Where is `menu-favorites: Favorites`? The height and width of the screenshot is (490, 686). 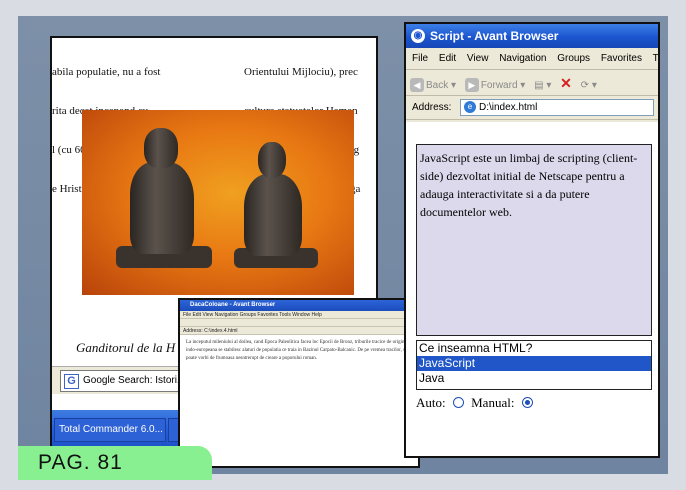
menu-favorites: Favorites is located at coordinates (621, 58).